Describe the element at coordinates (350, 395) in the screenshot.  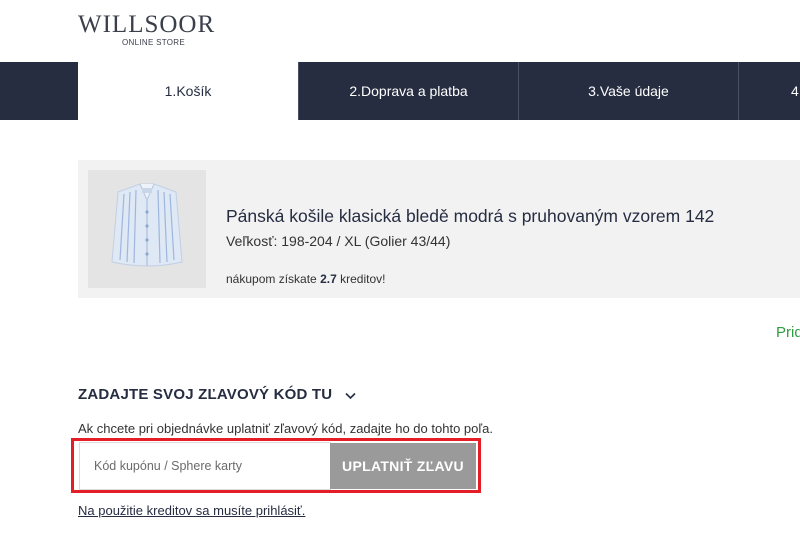
I see `chevron-down-icon` at that location.